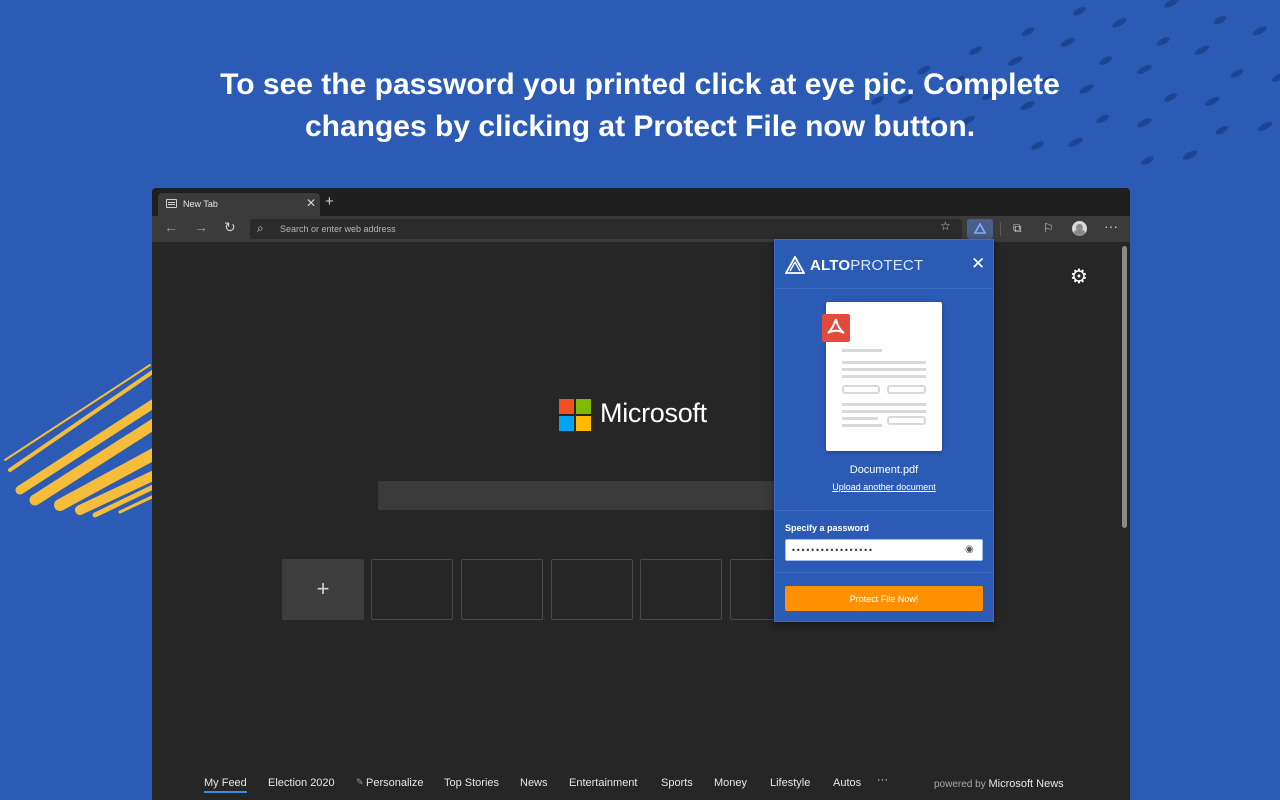  What do you see at coordinates (171, 227) in the screenshot?
I see `back-icon: ←` at bounding box center [171, 227].